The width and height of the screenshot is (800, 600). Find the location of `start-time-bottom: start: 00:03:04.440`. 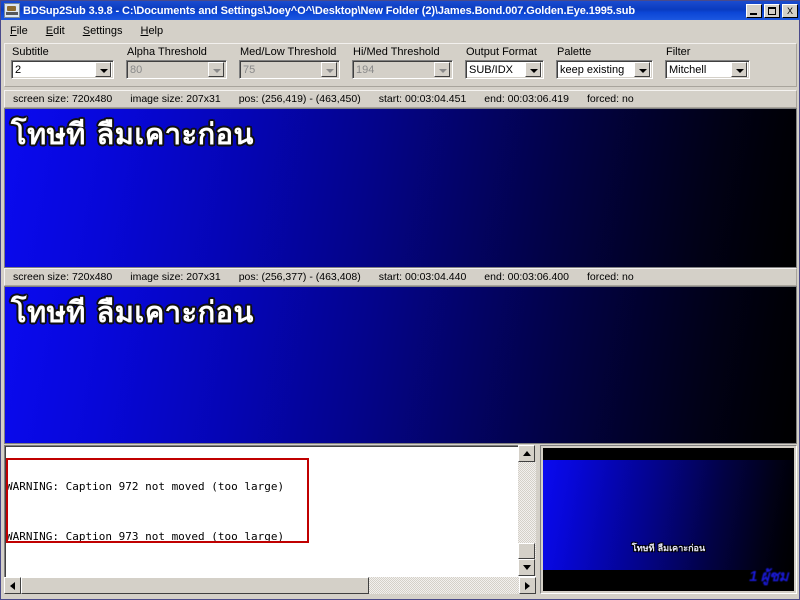

start-time-bottom: start: 00:03:04.440 is located at coordinates (422, 277).